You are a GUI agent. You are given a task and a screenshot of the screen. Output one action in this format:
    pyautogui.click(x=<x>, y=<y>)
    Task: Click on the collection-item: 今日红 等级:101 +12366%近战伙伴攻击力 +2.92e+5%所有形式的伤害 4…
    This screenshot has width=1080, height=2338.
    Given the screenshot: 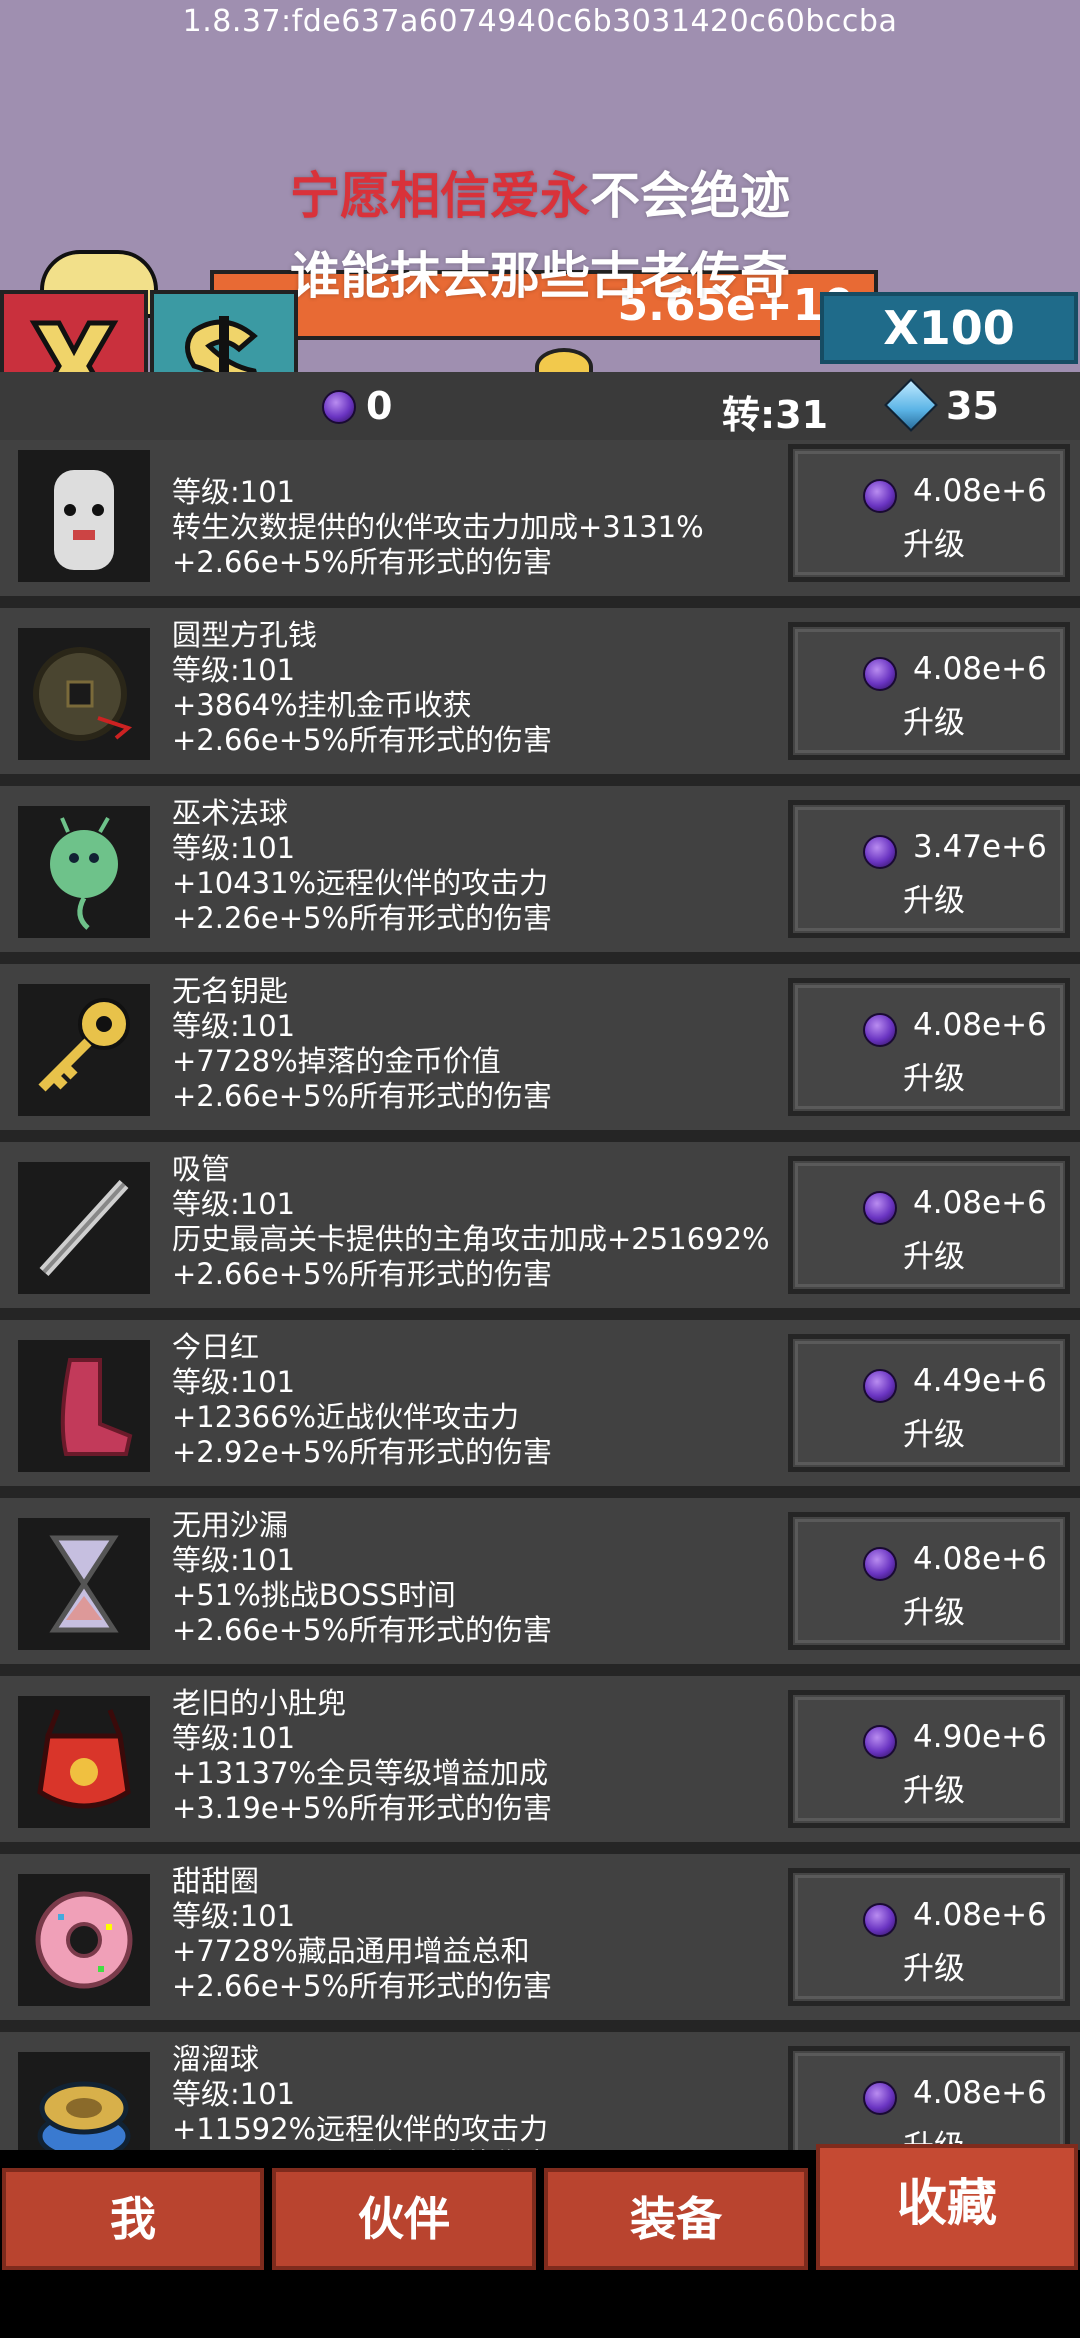 What is the action you would take?
    pyautogui.click(x=540, y=1409)
    